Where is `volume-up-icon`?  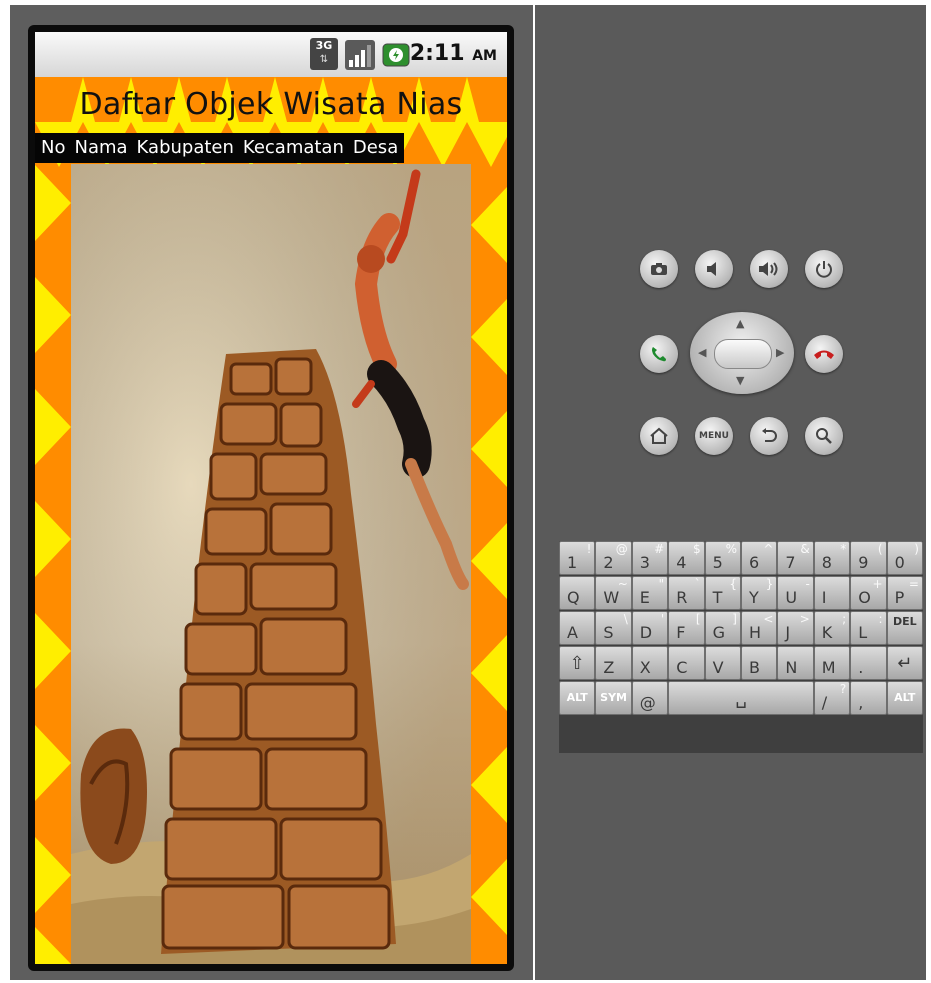 volume-up-icon is located at coordinates (769, 269).